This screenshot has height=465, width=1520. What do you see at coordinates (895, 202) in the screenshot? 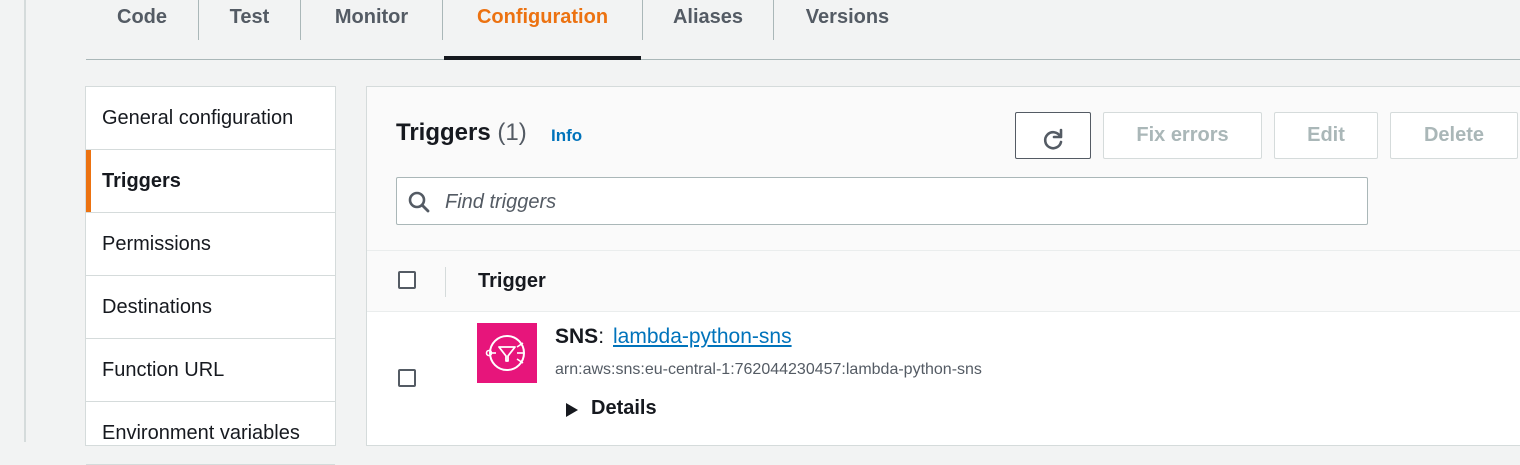
I see `find-triggers-input` at bounding box center [895, 202].